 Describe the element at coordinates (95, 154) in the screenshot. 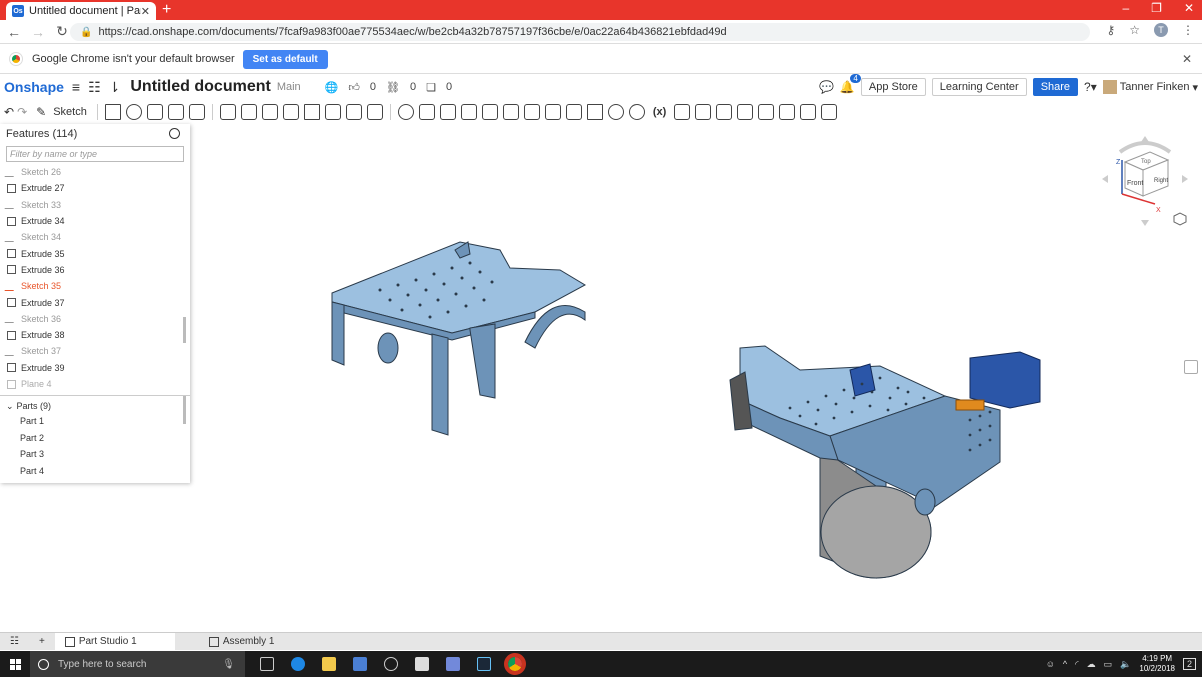

I see `feature-filter-input: Filter by name or type` at that location.